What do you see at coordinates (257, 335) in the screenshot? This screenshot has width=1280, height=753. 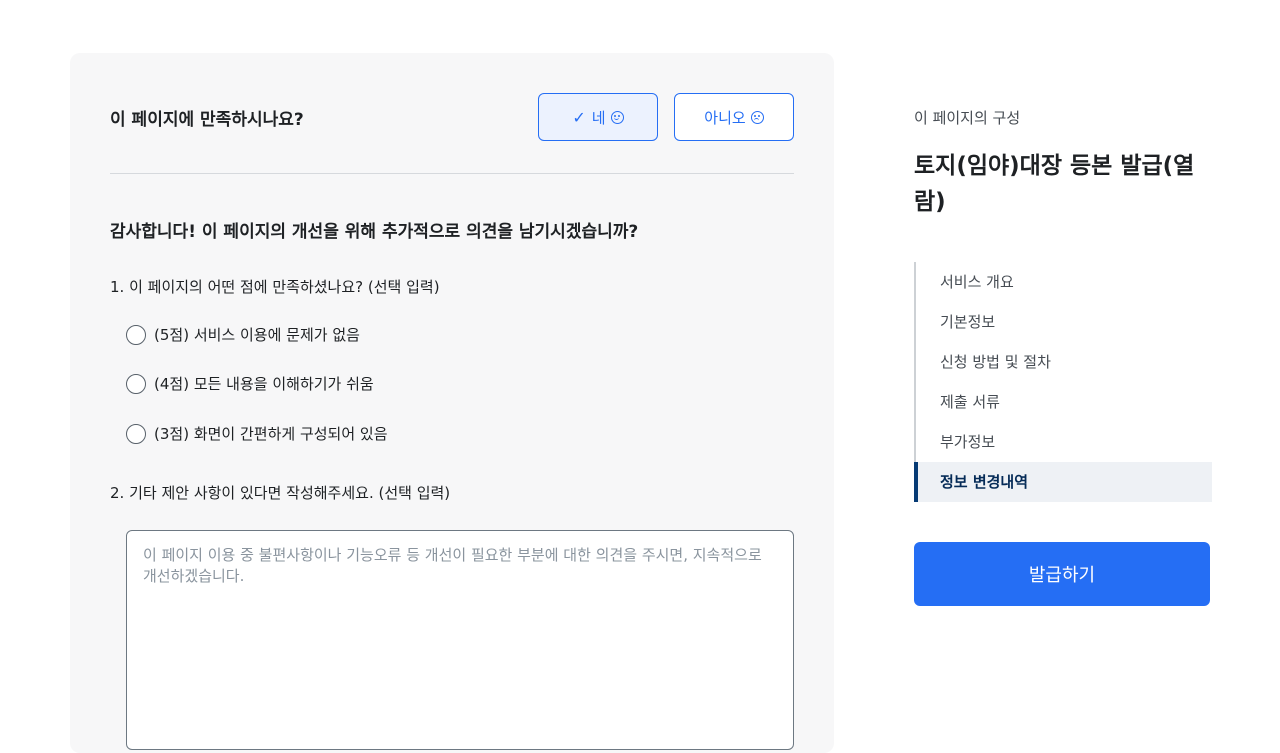 I see `option-label: (5점) 서비스 이용에 문제가 없음` at bounding box center [257, 335].